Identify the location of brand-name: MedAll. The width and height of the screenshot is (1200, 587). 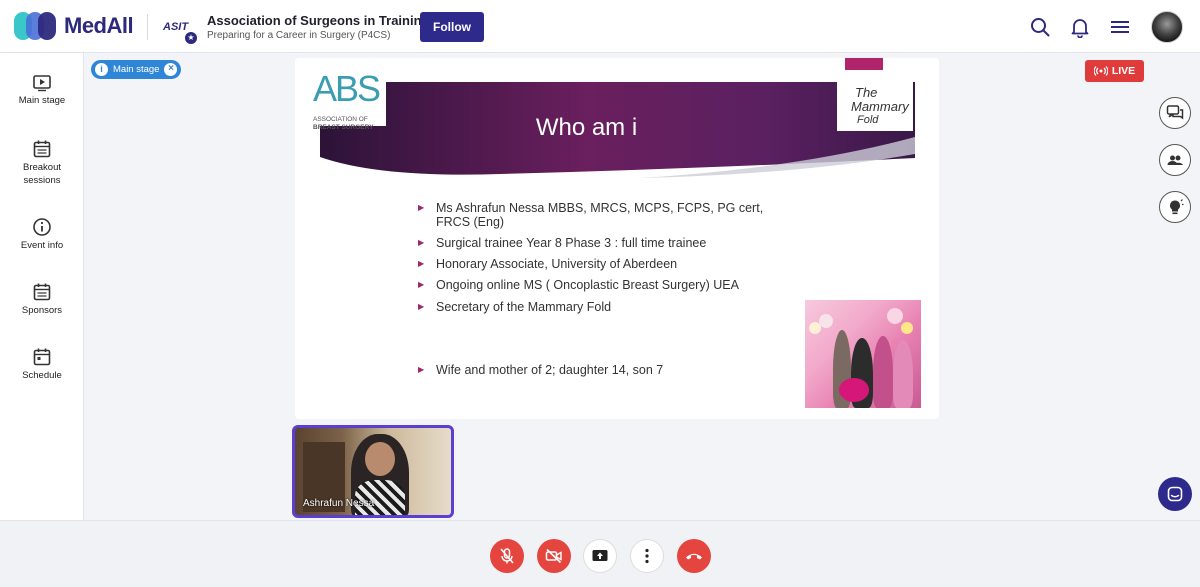
(99, 25).